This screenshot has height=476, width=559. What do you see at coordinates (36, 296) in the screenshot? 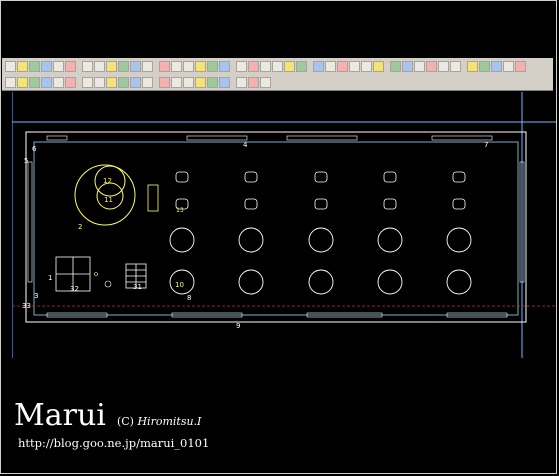
I see `label-3: 3` at bounding box center [36, 296].